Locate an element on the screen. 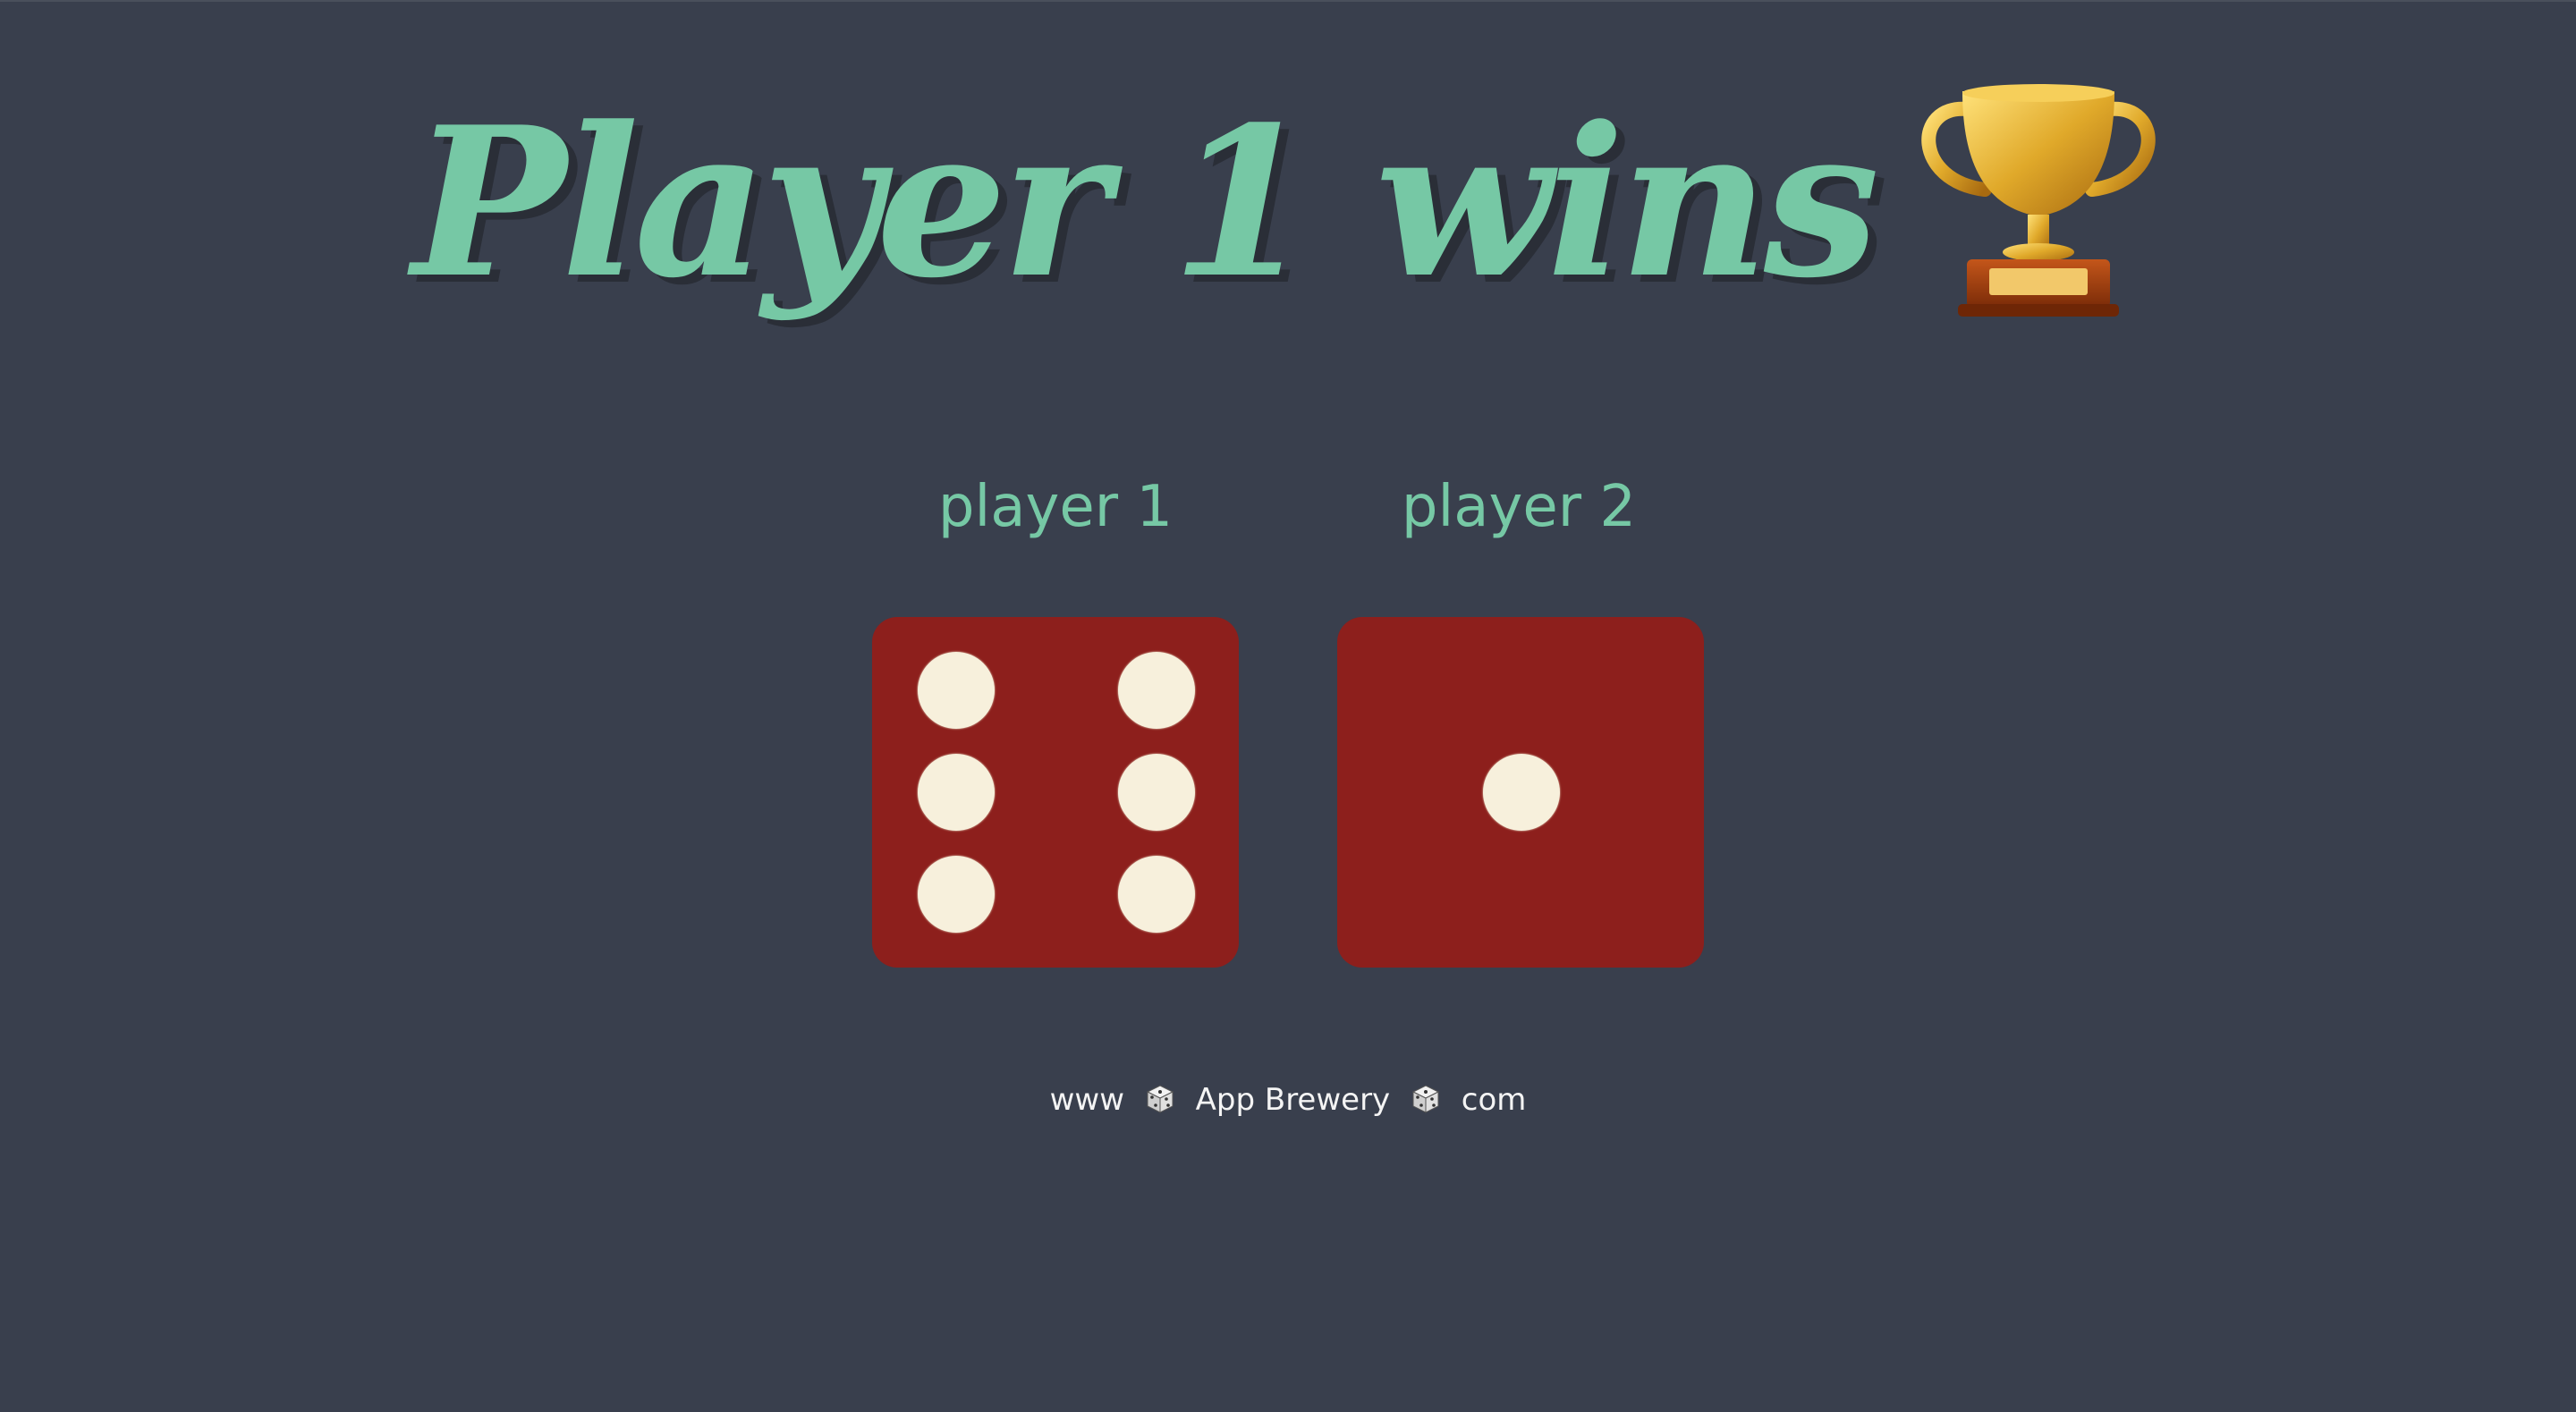 Image resolution: width=2576 pixels, height=1412 pixels. footer: www App Brewery com is located at coordinates (1288, 1100).